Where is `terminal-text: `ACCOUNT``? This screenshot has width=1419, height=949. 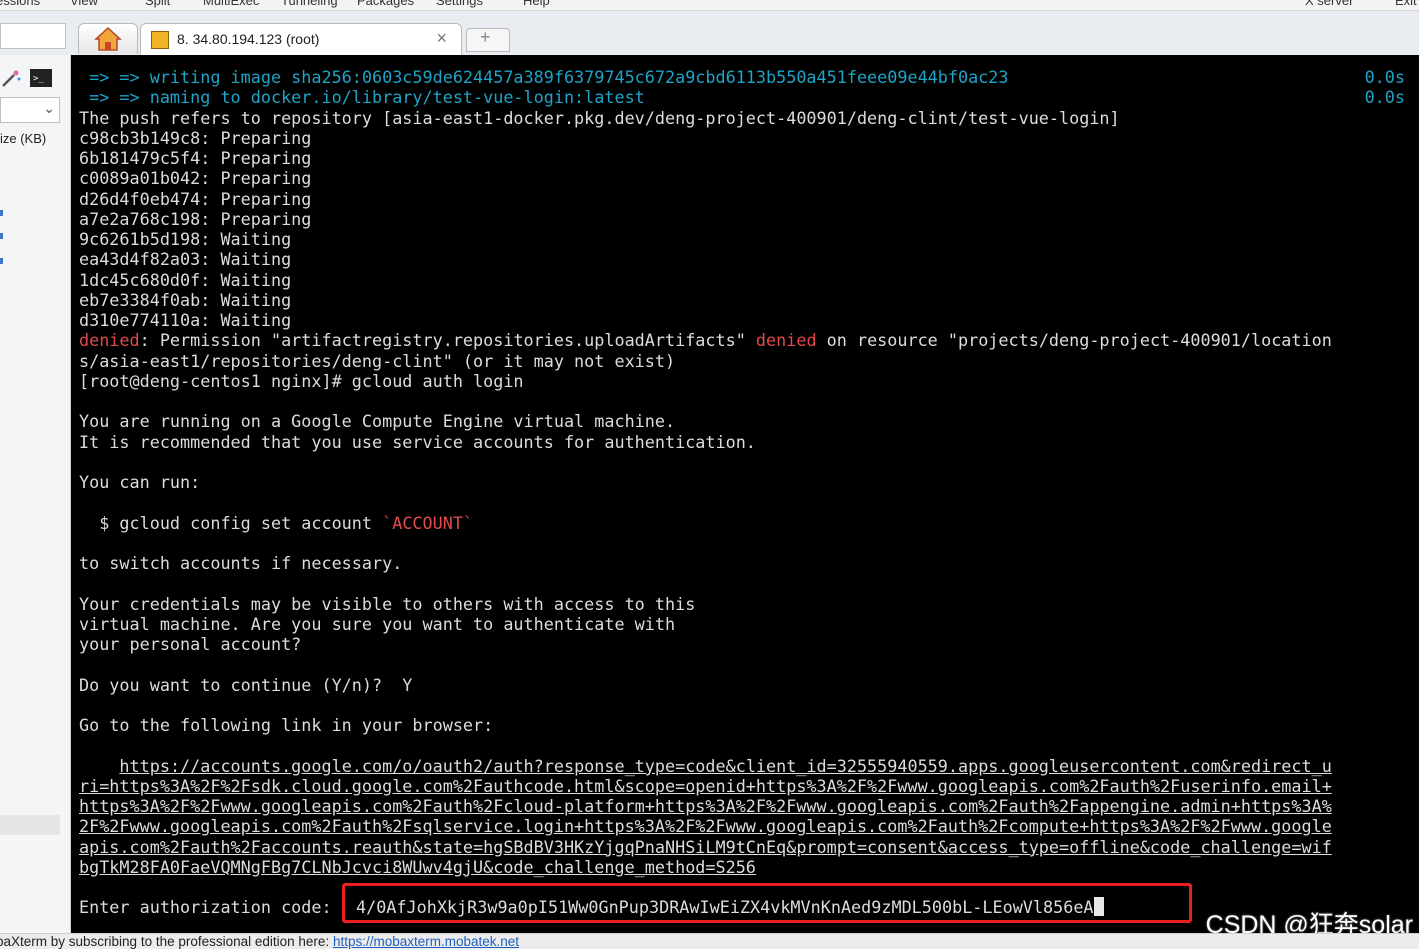
terminal-text: `ACCOUNT` is located at coordinates (428, 522).